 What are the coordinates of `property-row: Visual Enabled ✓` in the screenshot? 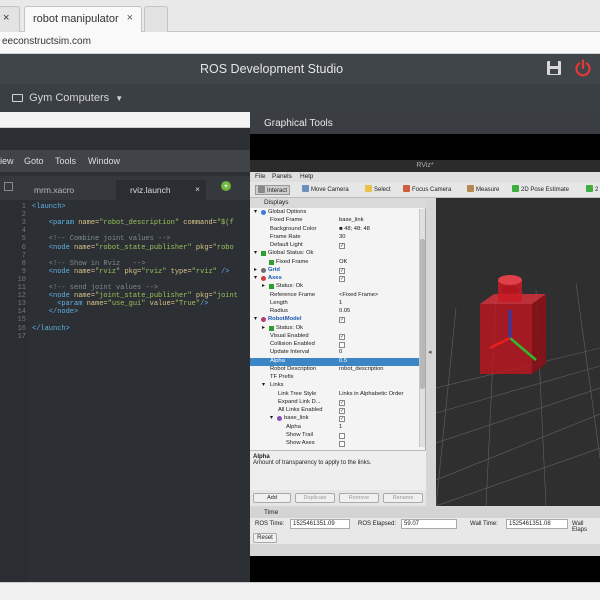 It's located at (335, 337).